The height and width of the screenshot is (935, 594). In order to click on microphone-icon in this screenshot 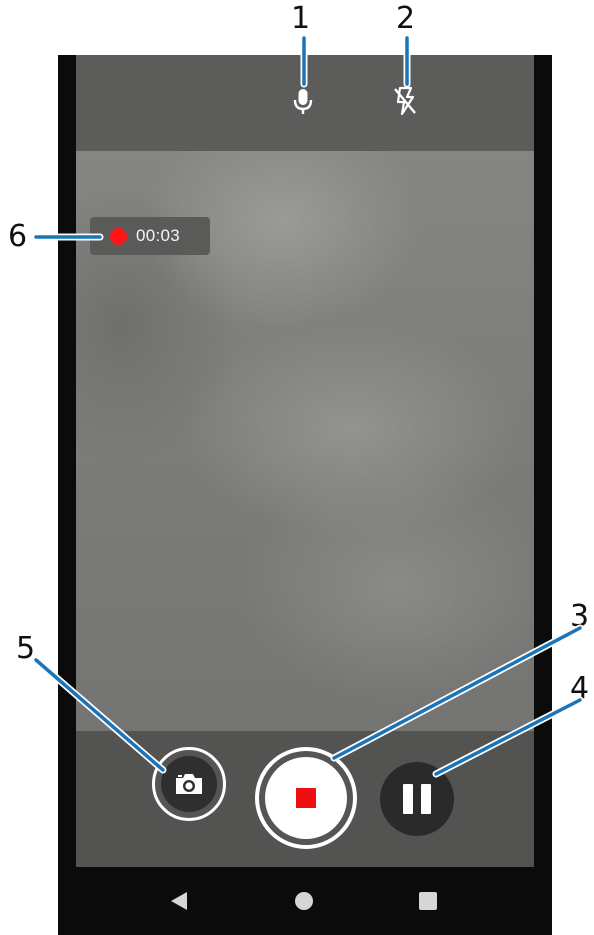, I will do `click(303, 102)`.